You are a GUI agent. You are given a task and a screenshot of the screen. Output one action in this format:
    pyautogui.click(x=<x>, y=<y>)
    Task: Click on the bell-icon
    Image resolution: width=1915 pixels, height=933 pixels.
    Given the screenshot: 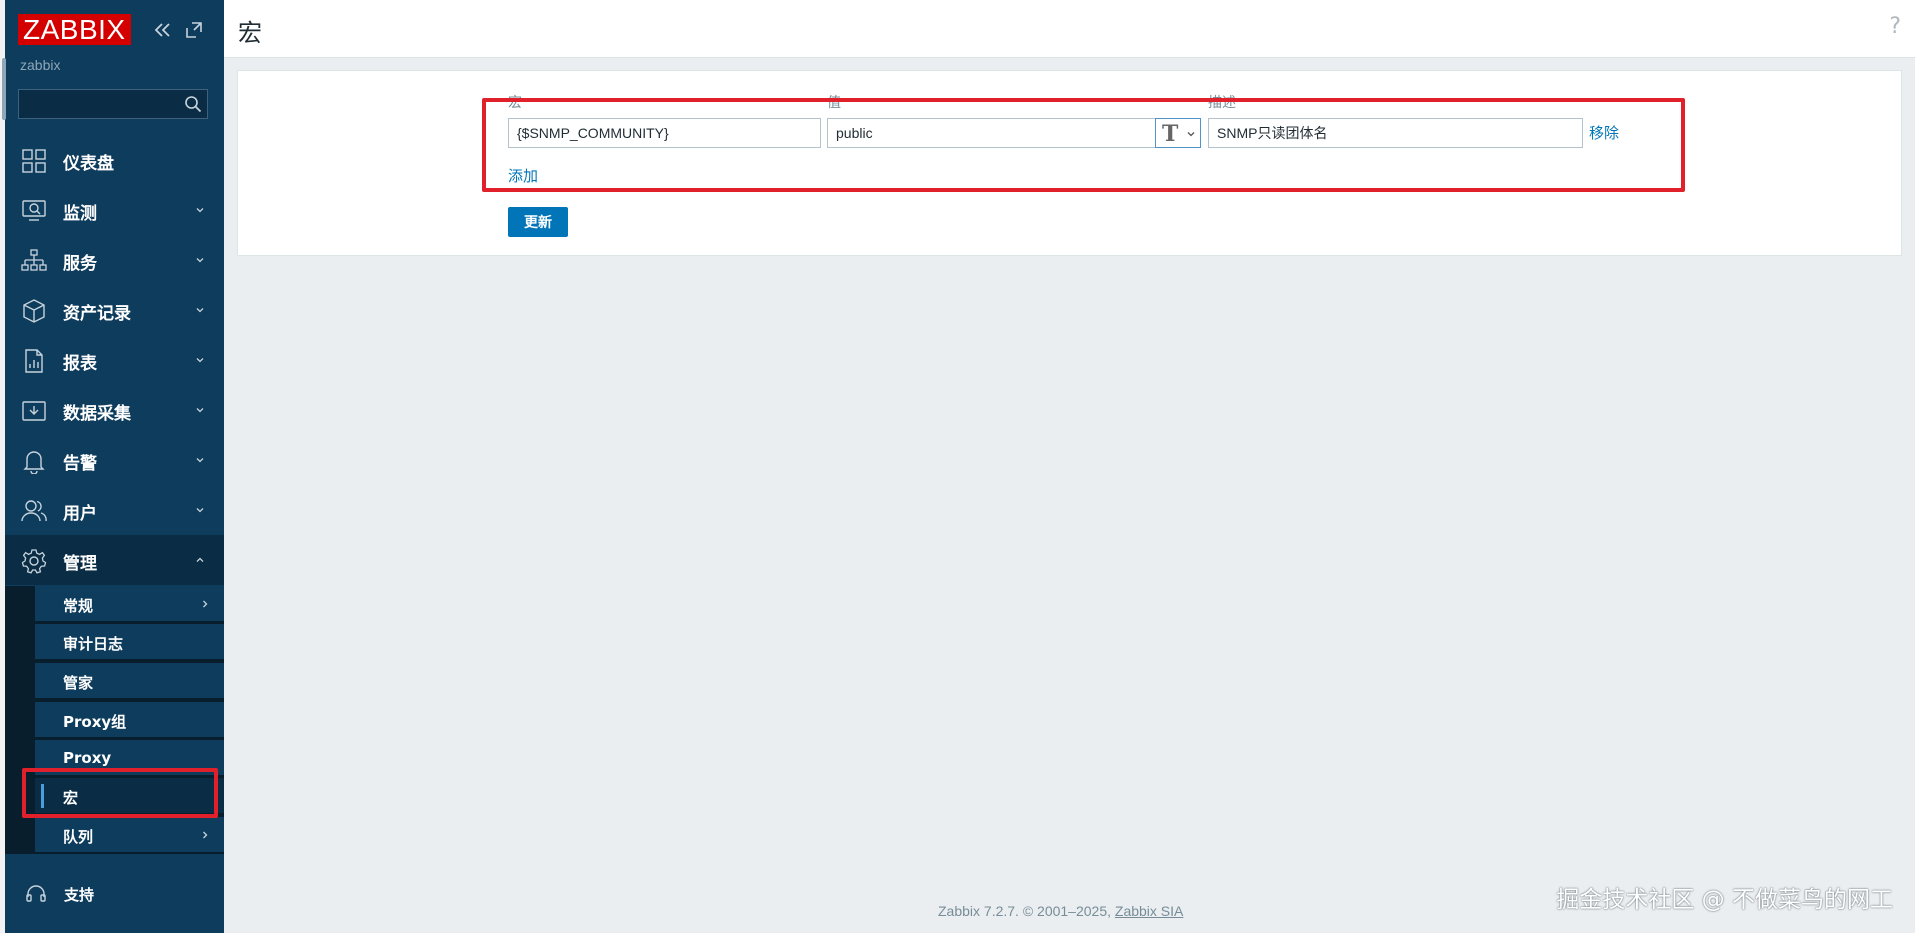 What is the action you would take?
    pyautogui.click(x=34, y=462)
    